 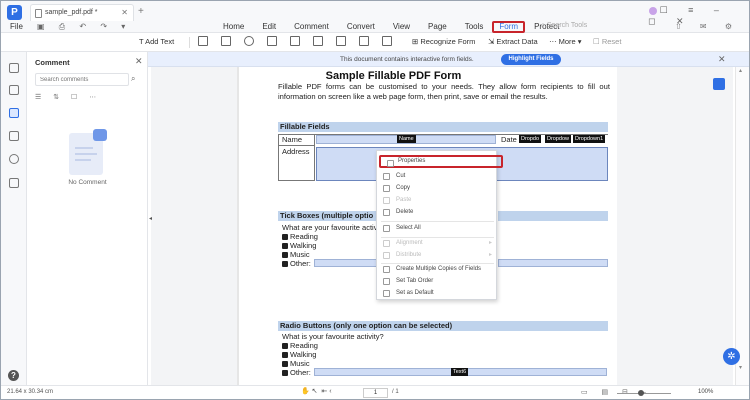 I want to click on file-menu: File, so click(x=16, y=26).